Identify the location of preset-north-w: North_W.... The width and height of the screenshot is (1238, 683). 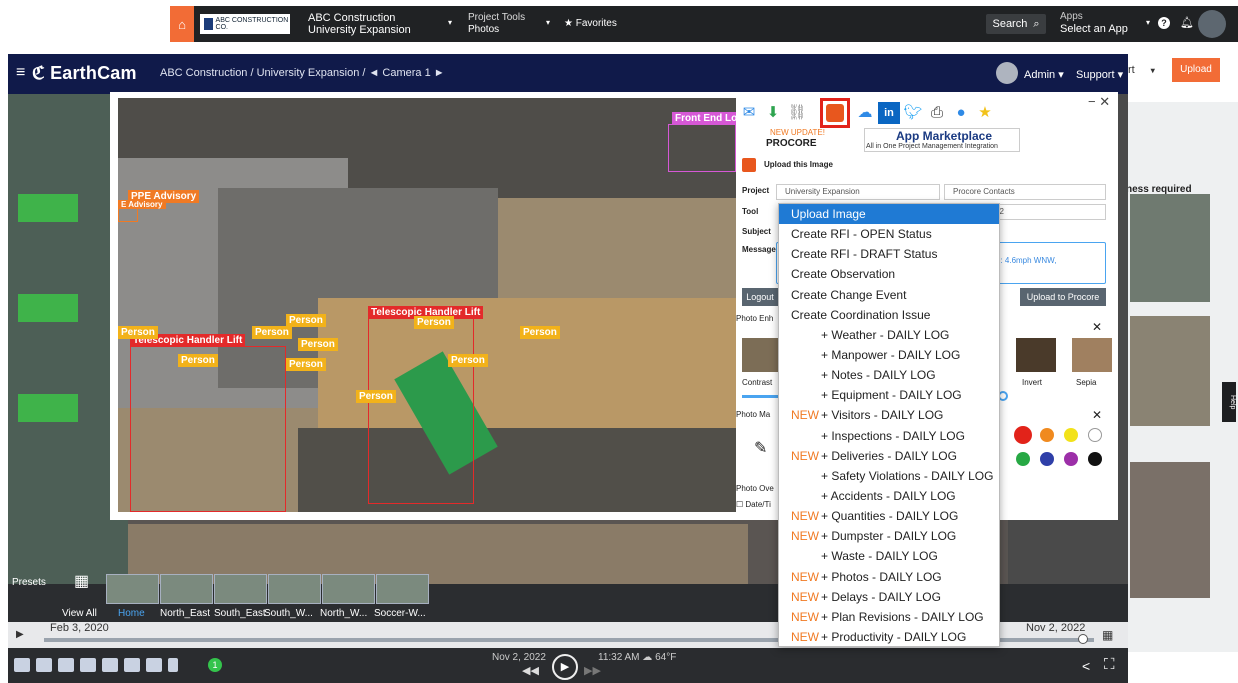
(343, 613).